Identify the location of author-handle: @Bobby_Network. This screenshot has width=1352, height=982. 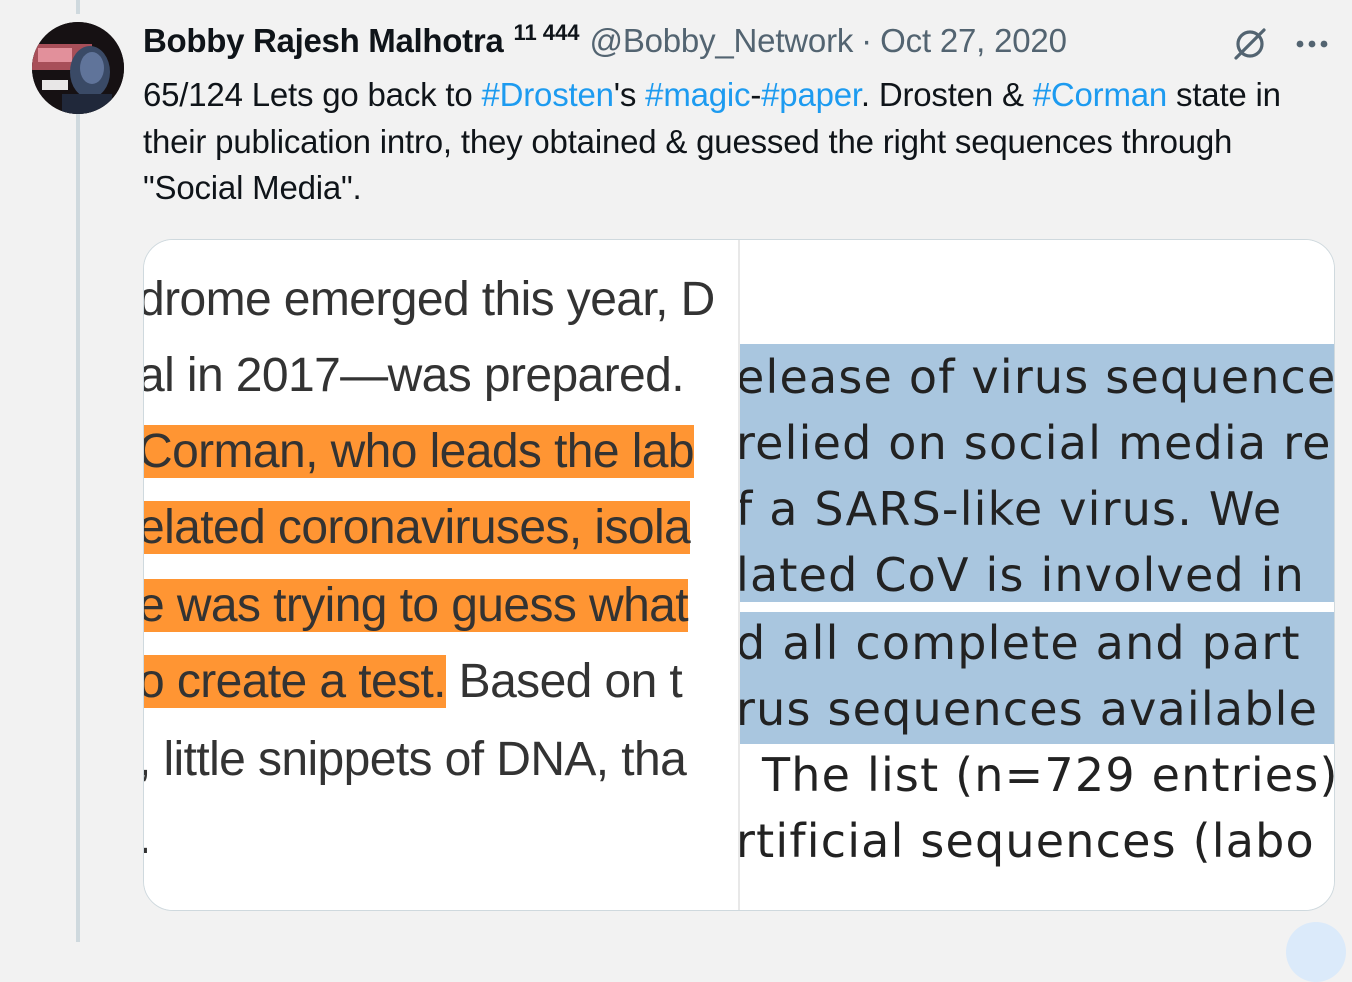
(722, 41).